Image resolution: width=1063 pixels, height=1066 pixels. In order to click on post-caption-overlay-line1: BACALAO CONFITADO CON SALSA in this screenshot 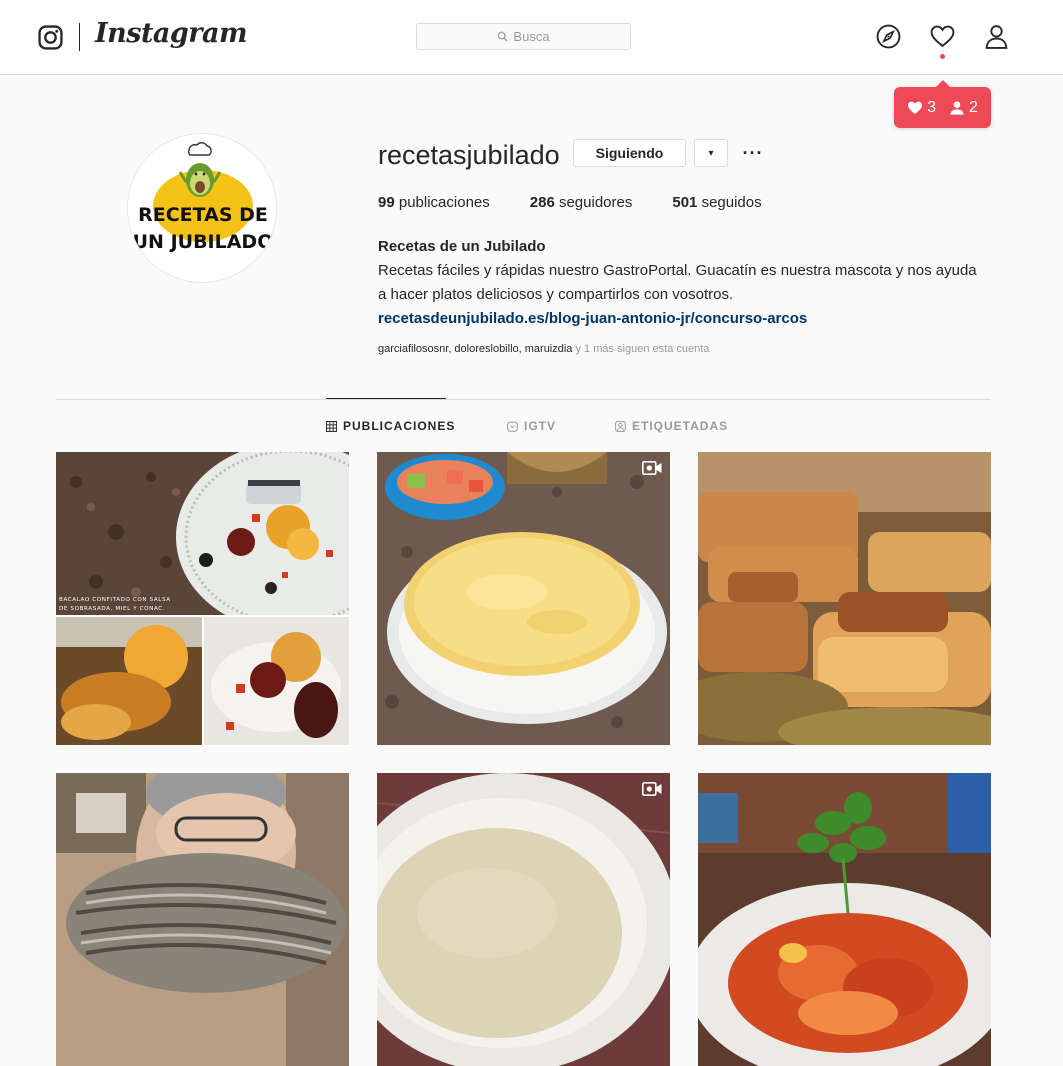, I will do `click(115, 600)`.